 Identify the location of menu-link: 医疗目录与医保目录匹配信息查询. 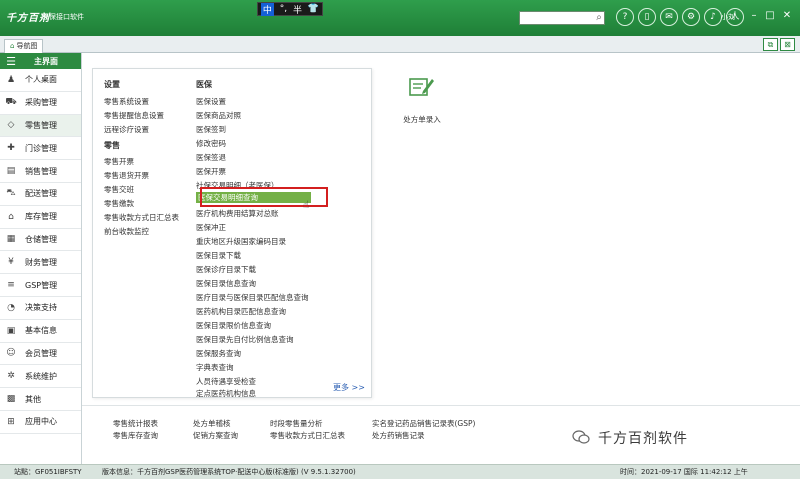
(252, 297).